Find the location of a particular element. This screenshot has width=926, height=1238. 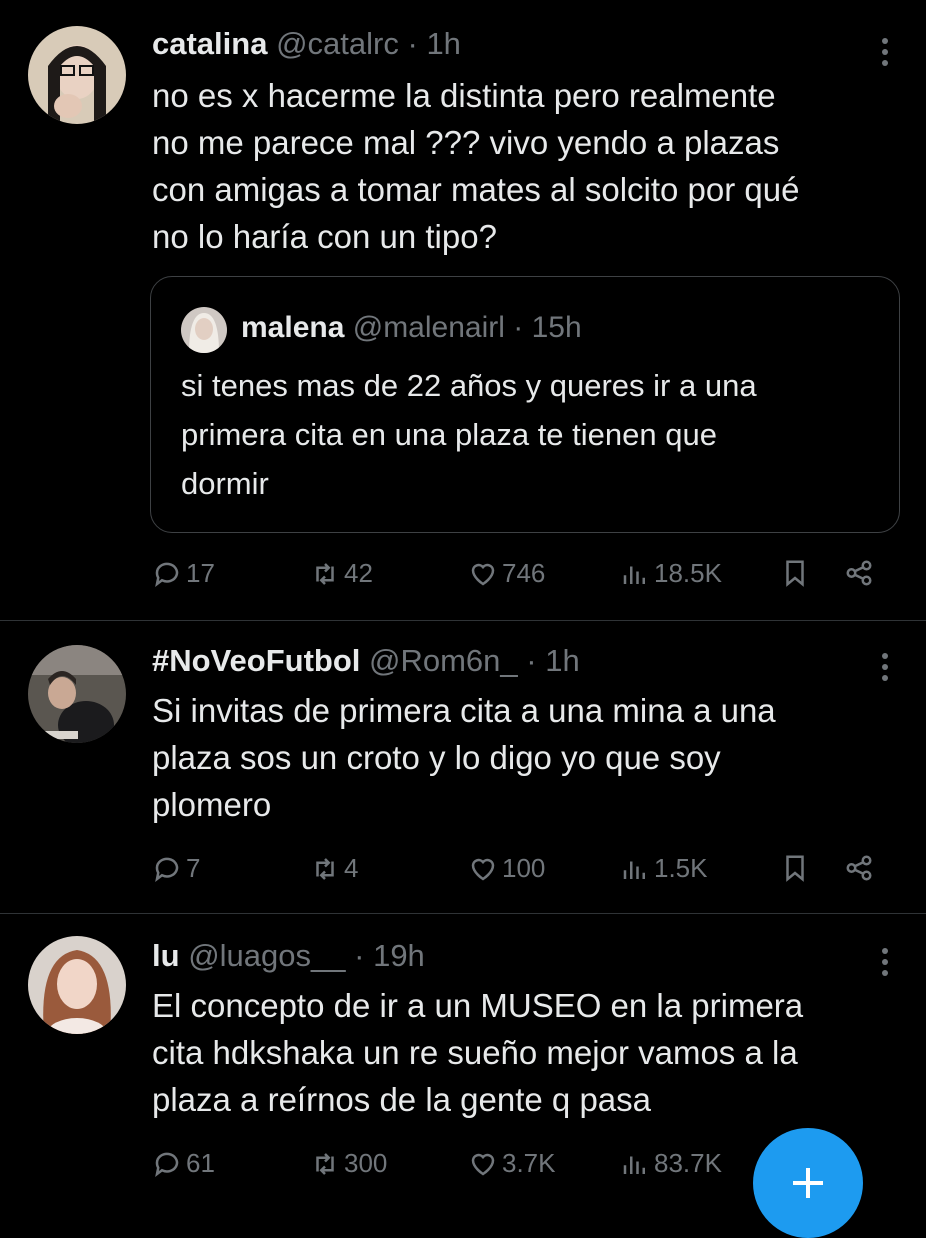

reply-count: 61 is located at coordinates (200, 1163).